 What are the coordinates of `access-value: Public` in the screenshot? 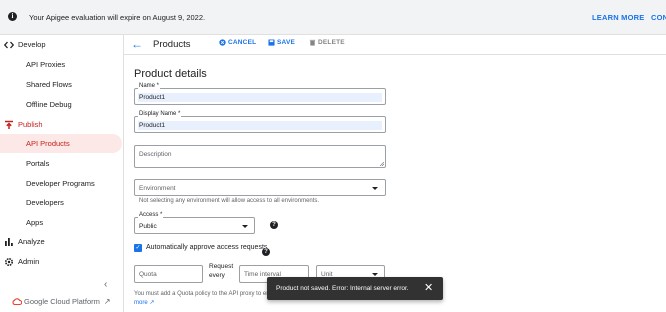 It's located at (148, 226).